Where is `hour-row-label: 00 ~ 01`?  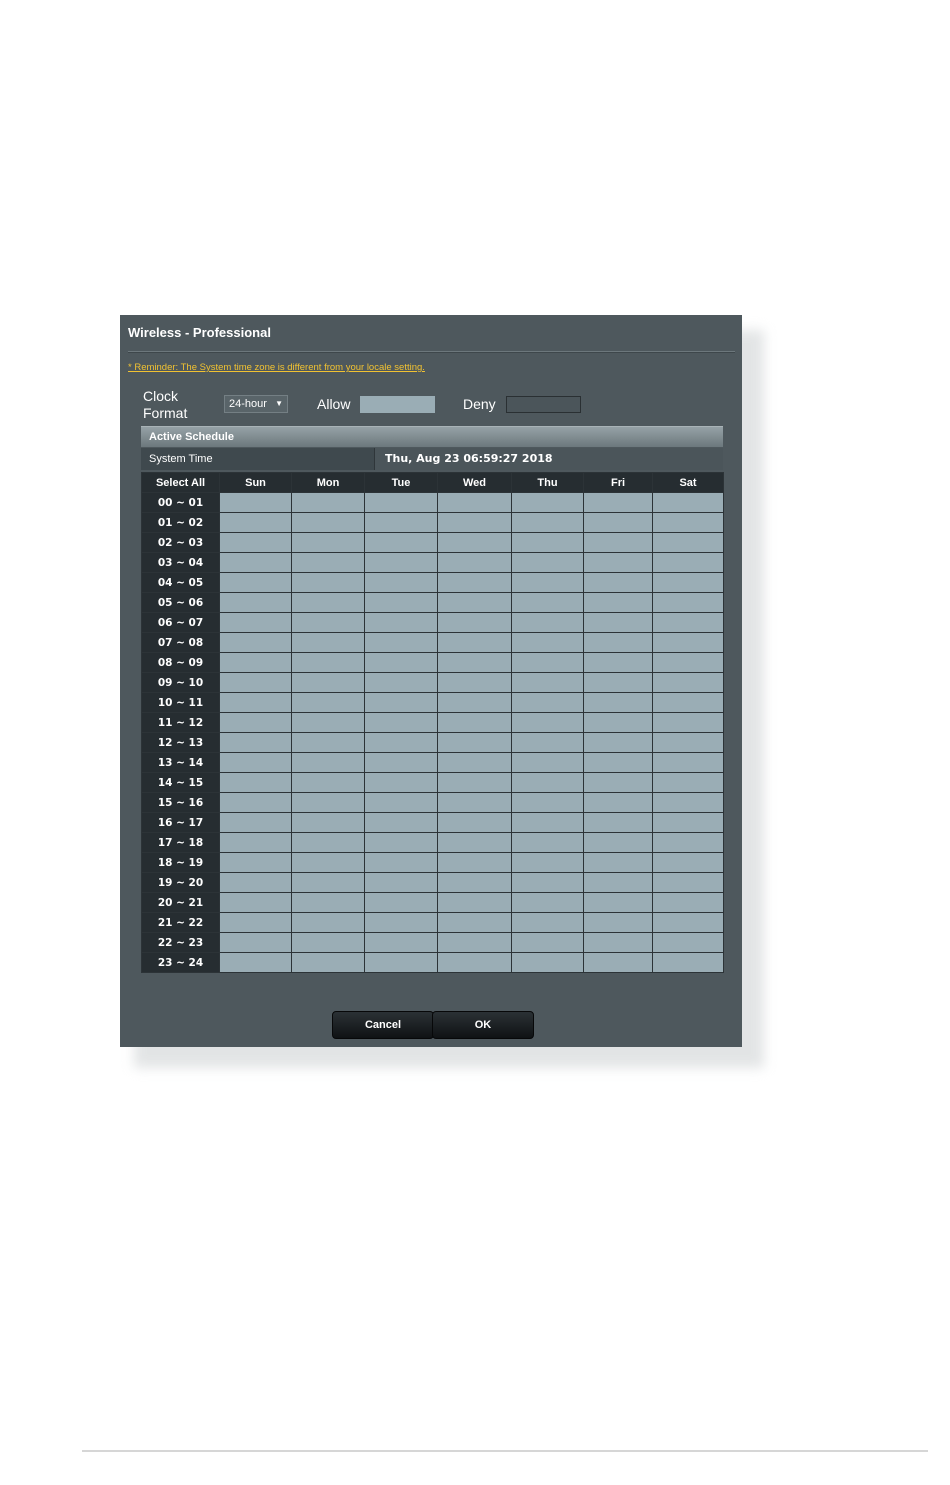 hour-row-label: 00 ~ 01 is located at coordinates (180, 502).